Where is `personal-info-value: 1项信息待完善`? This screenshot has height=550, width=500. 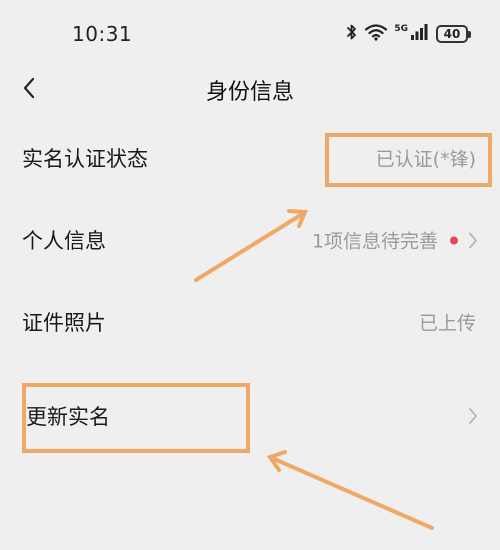 personal-info-value: 1项信息待完善 is located at coordinates (374, 241).